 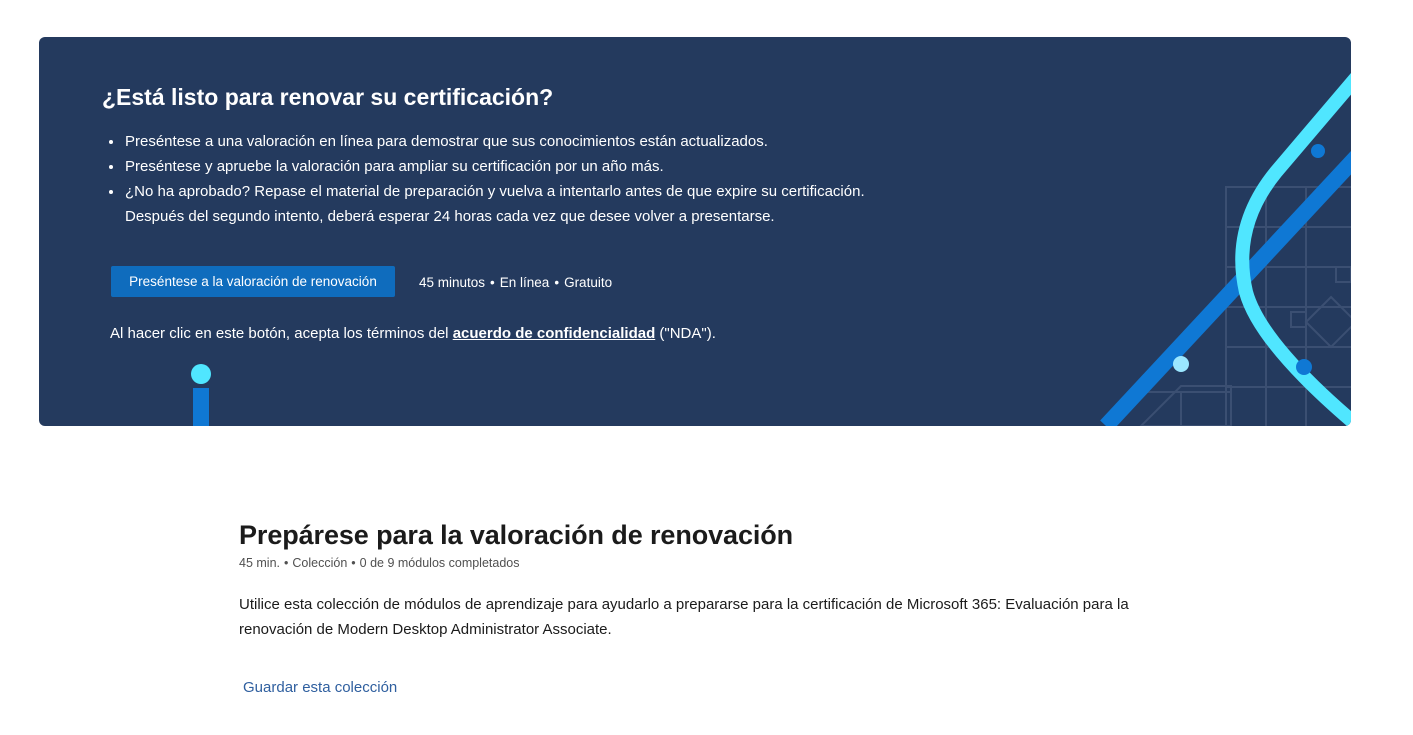 What do you see at coordinates (1225, 249) in the screenshot?
I see `transit-lines-graphic-icon` at bounding box center [1225, 249].